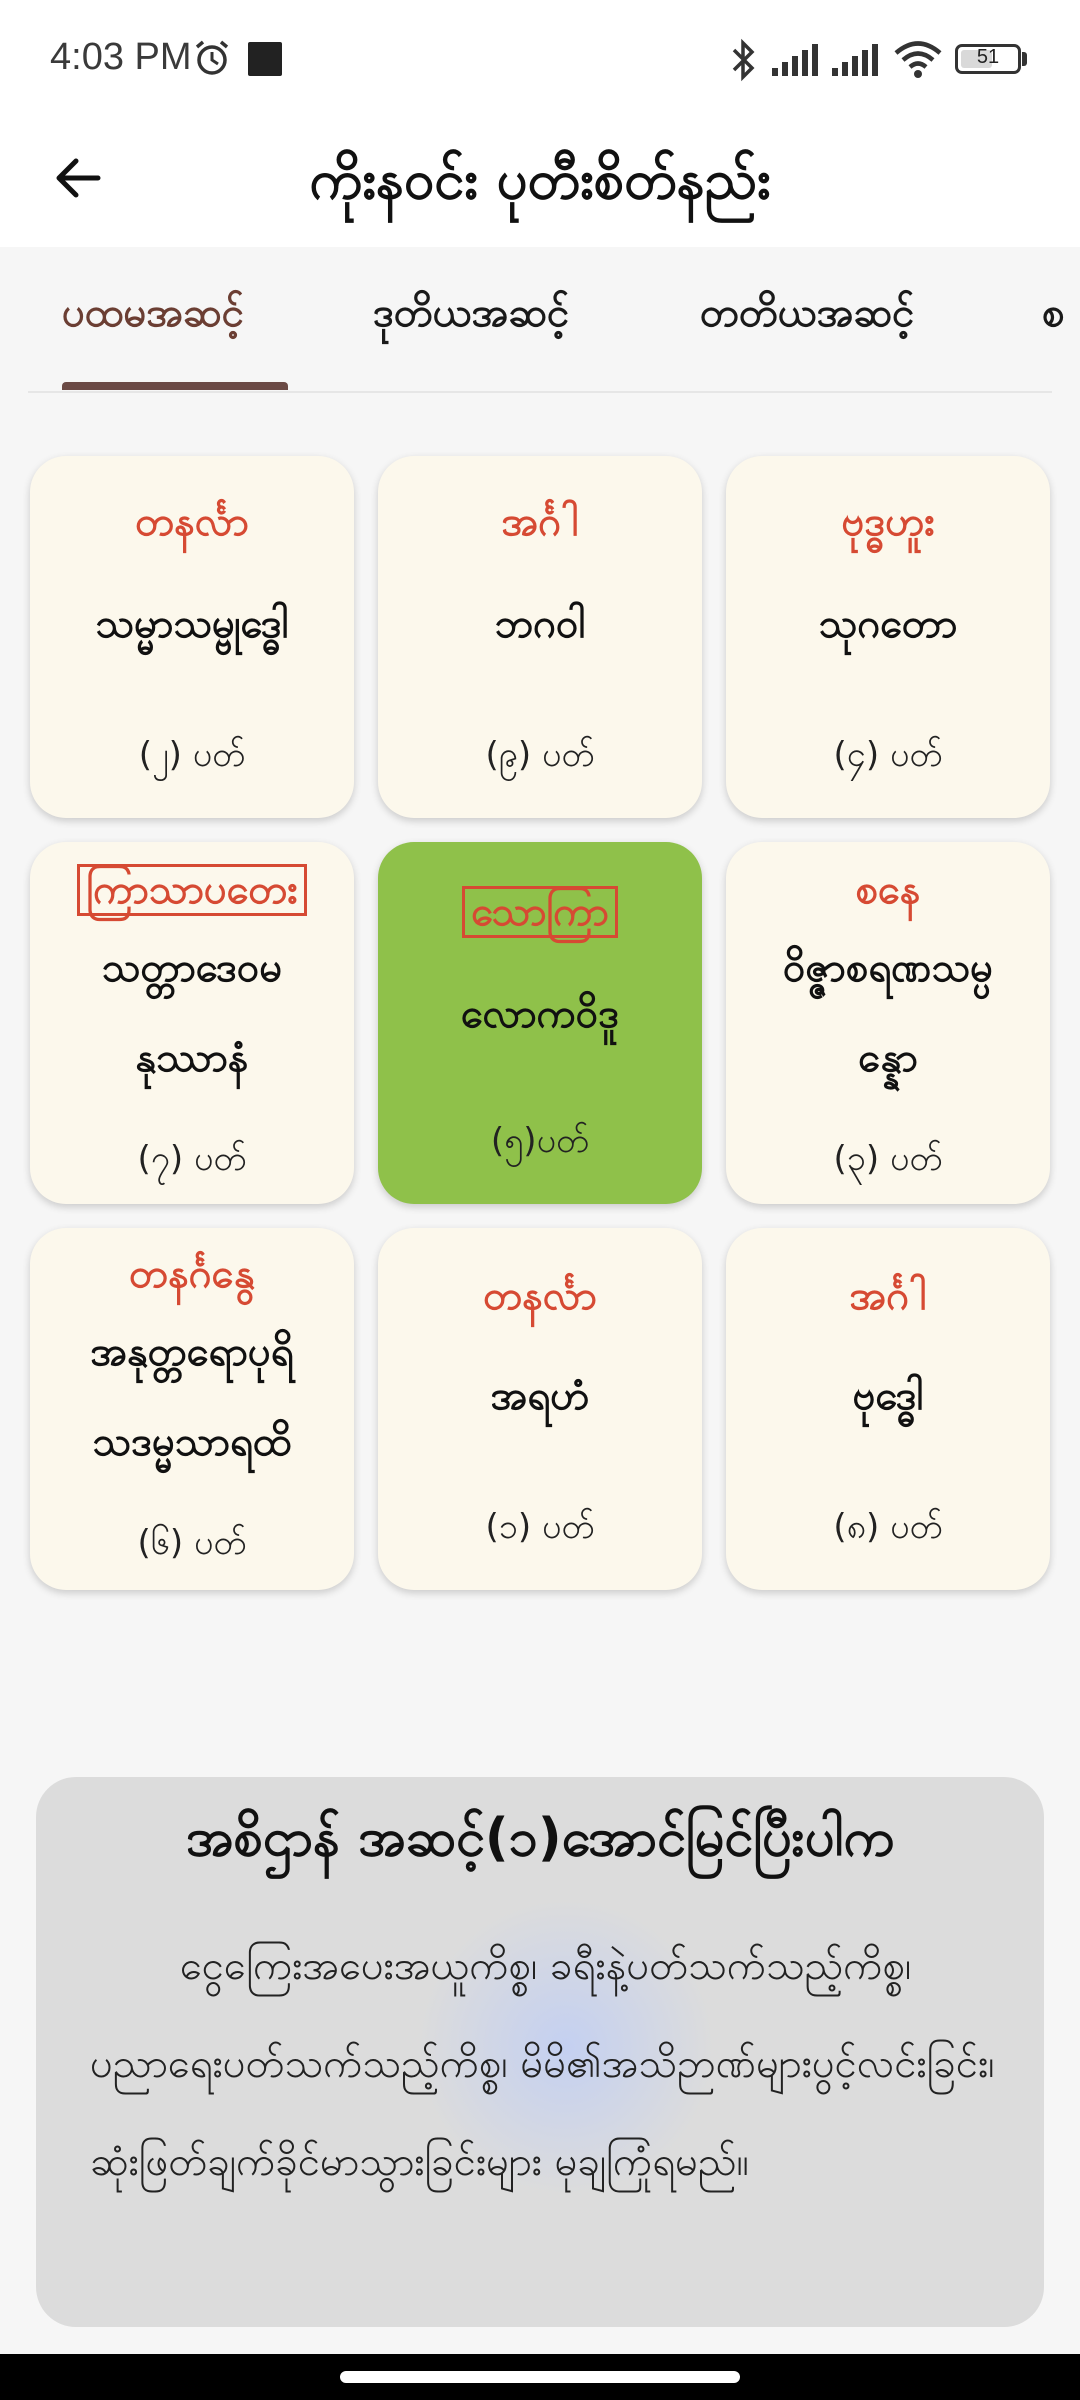  I want to click on card-day-label: တနင်္ဂနွေ, so click(192, 1274).